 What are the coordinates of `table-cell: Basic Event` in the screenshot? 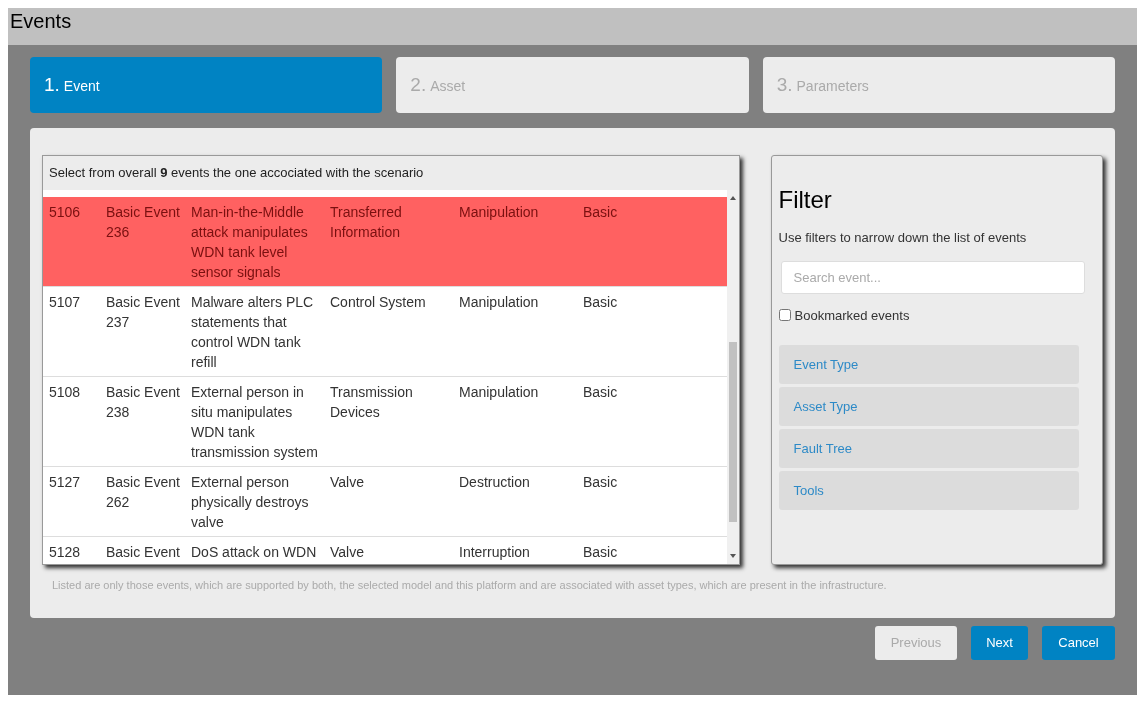 It's located at (143, 552).